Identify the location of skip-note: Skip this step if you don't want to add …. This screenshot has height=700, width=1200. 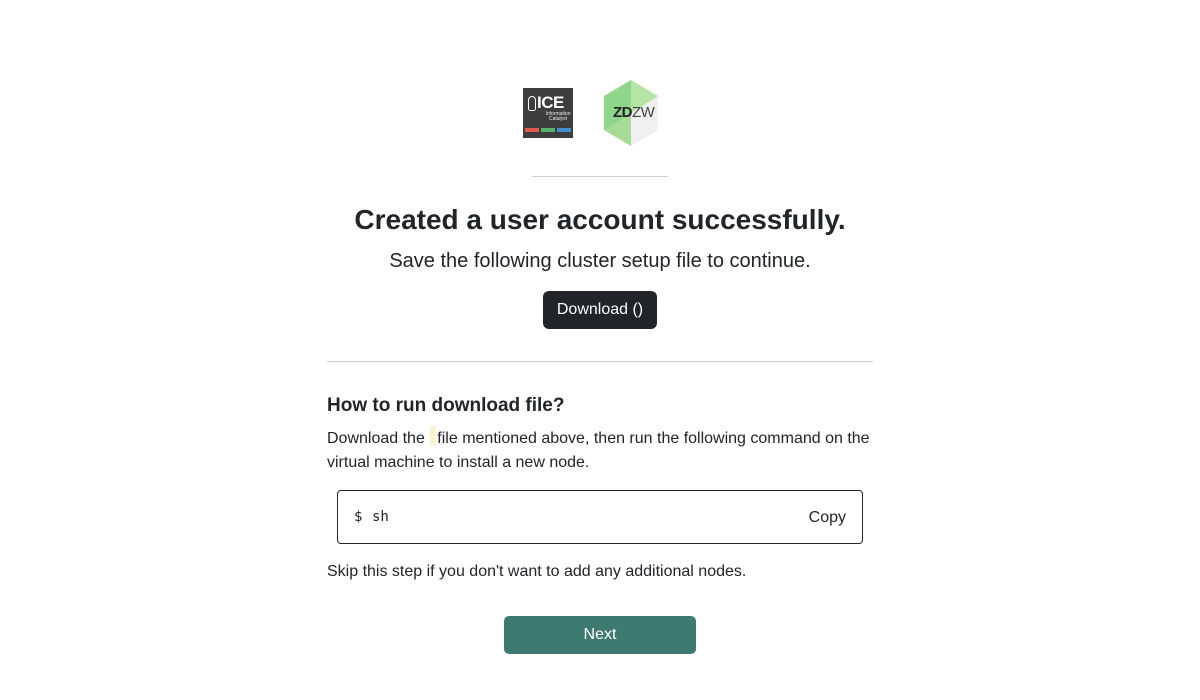
(537, 571).